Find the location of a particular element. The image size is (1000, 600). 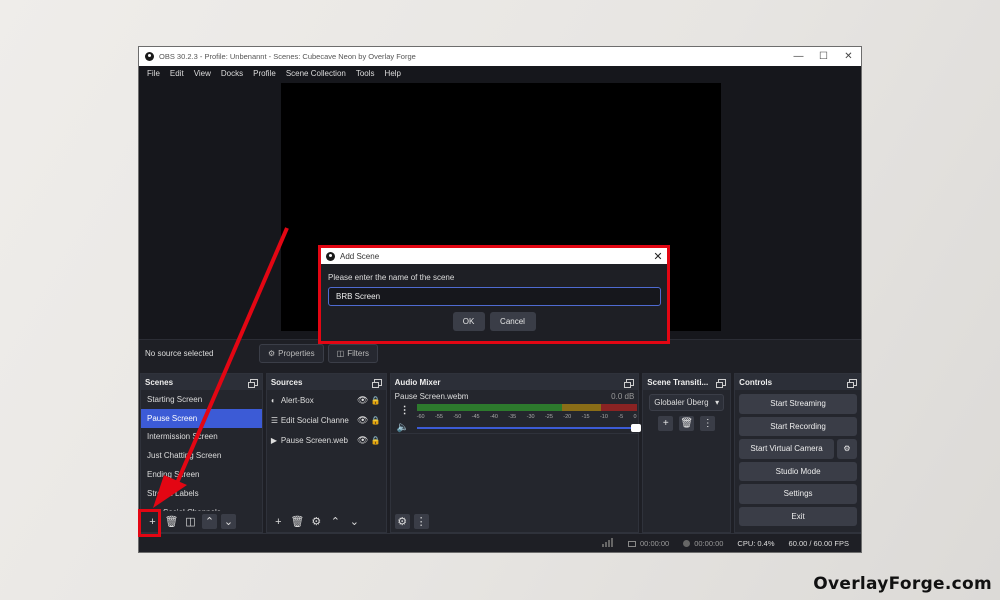

menu-docks: Docks is located at coordinates (232, 73).